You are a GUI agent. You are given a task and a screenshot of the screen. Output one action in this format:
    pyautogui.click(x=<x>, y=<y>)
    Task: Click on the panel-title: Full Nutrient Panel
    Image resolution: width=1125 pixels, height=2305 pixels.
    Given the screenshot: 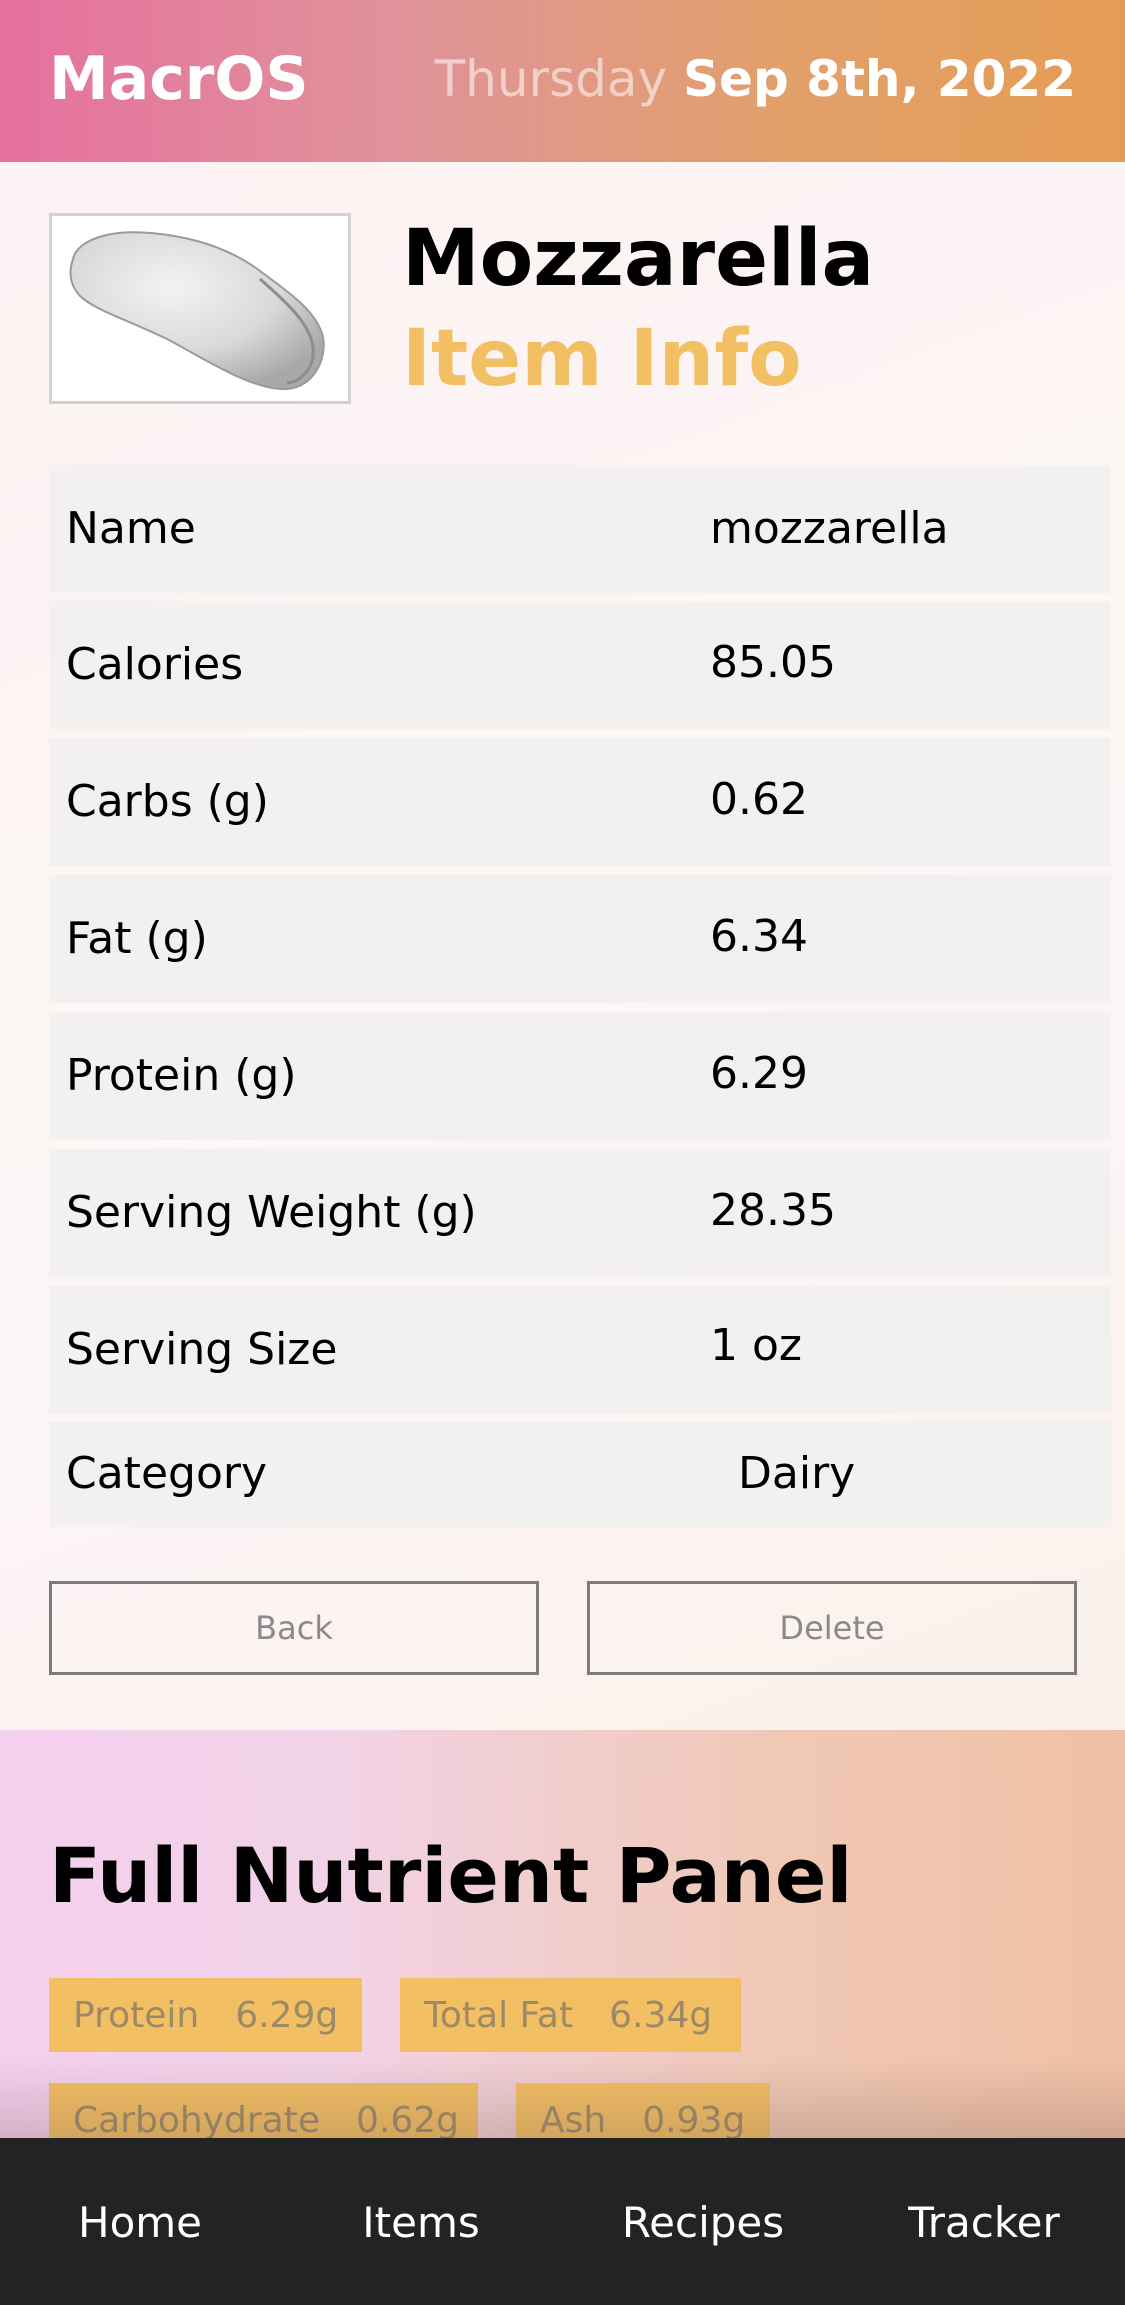 What is the action you would take?
    pyautogui.click(x=451, y=1875)
    